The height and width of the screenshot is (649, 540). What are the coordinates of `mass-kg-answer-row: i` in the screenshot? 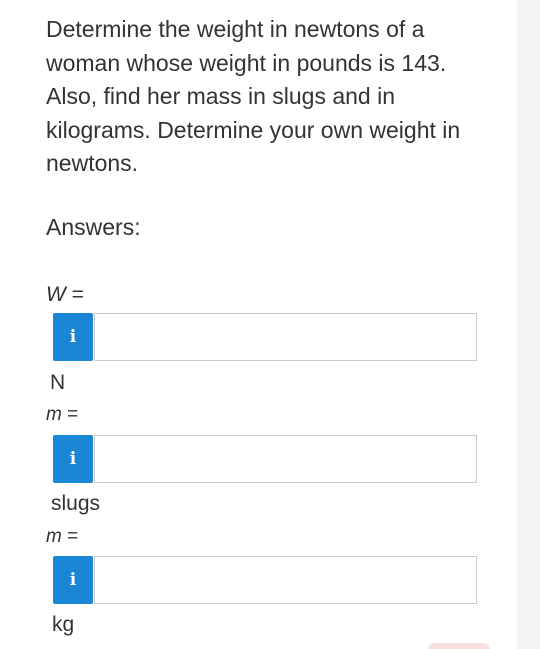 It's located at (265, 580).